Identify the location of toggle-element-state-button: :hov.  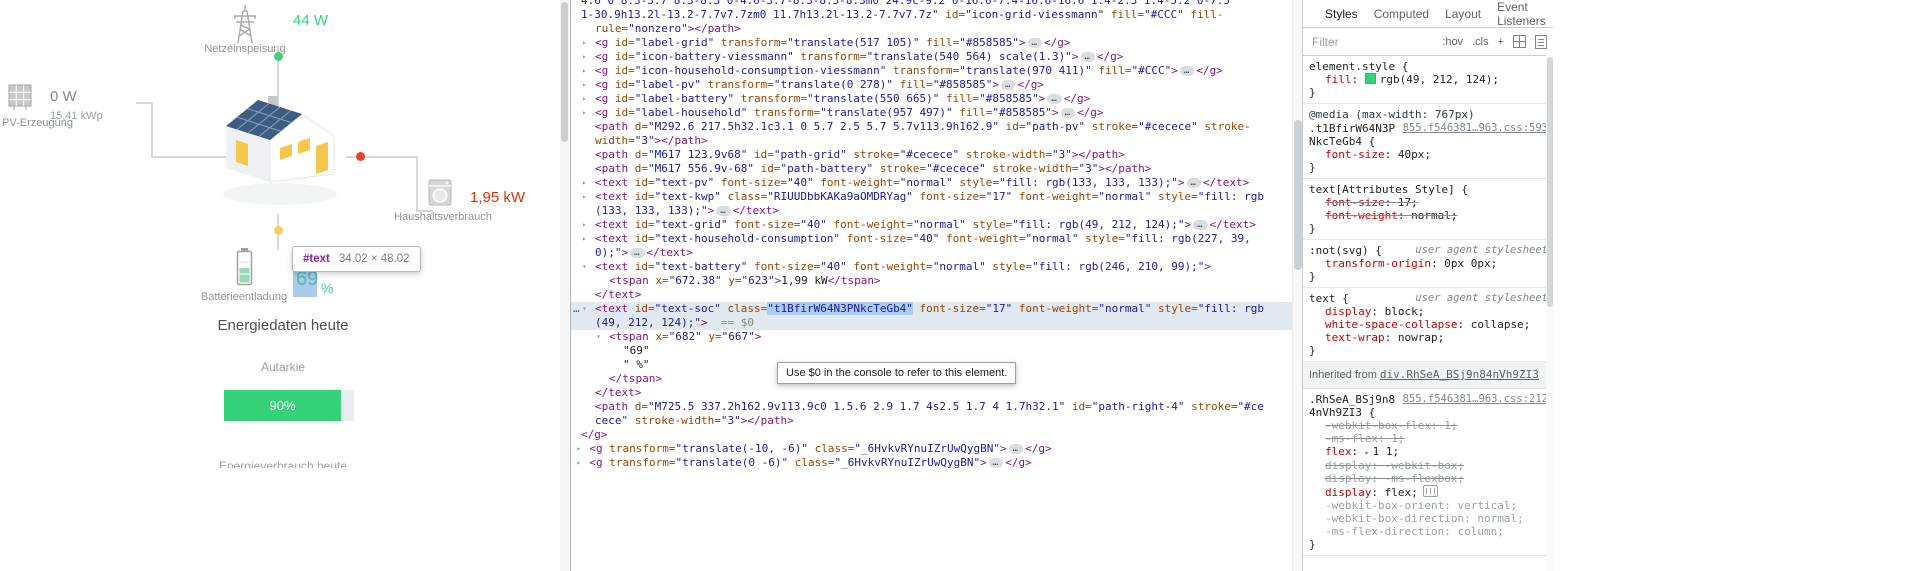
(1452, 42).